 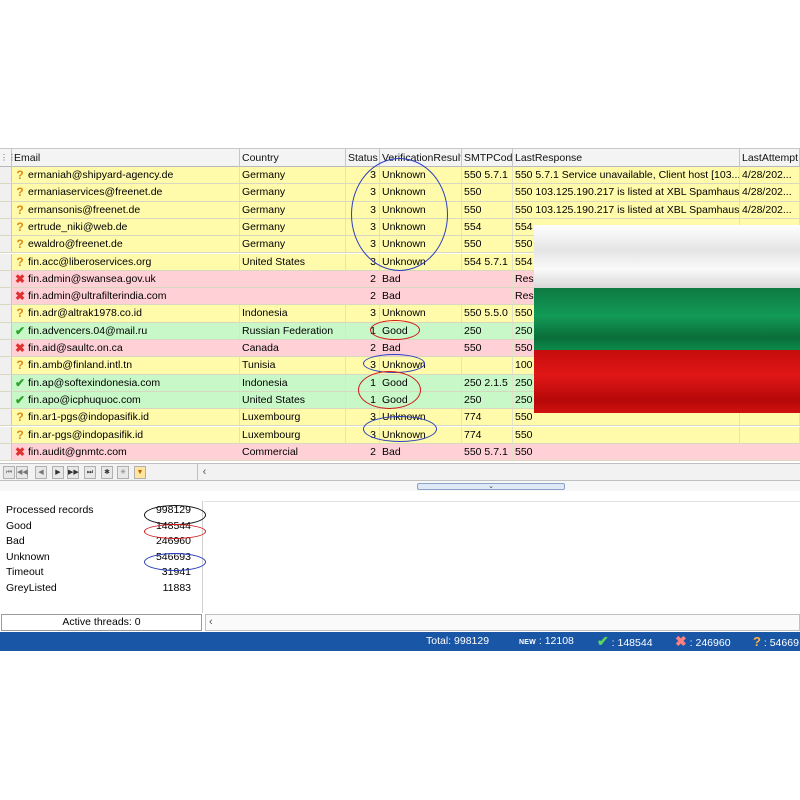 What do you see at coordinates (632, 643) in the screenshot?
I see `good-count: : 148544` at bounding box center [632, 643].